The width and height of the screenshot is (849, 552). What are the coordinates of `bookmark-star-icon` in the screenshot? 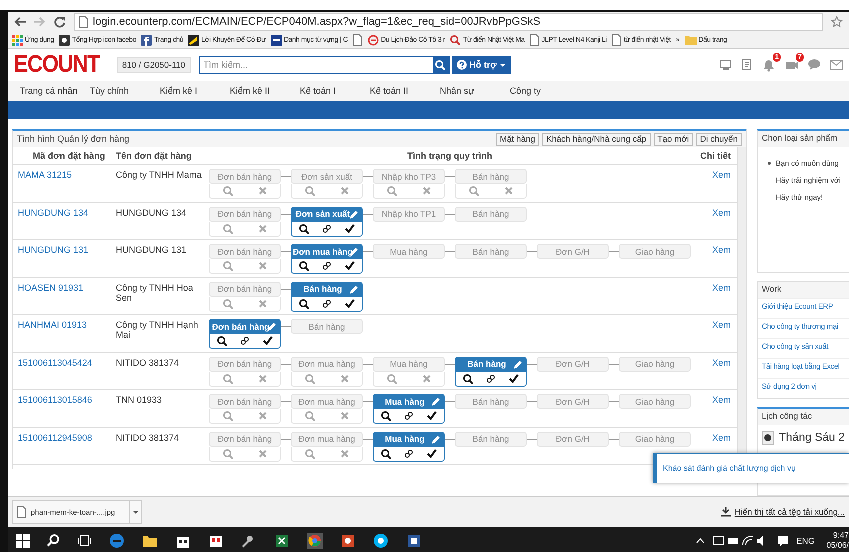 It's located at (837, 22).